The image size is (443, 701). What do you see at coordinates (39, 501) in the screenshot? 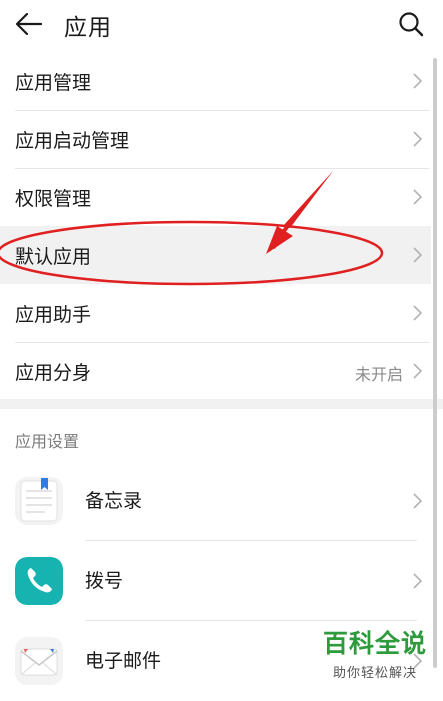
I see `notepad-icon` at bounding box center [39, 501].